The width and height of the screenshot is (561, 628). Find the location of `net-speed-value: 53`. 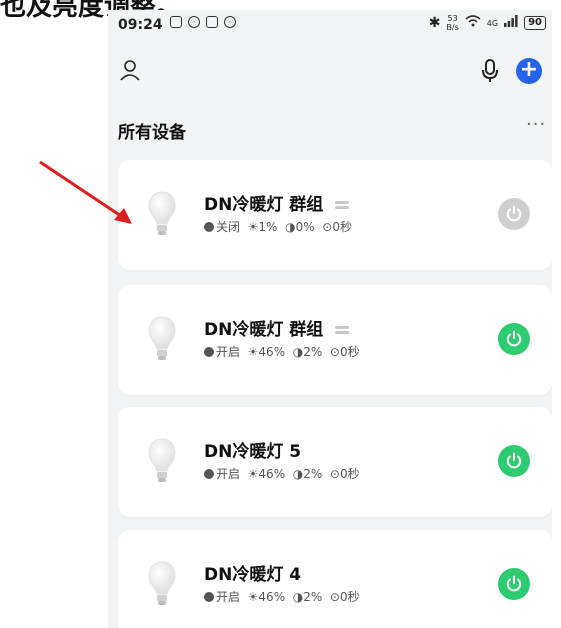

net-speed-value: 53 is located at coordinates (452, 18).